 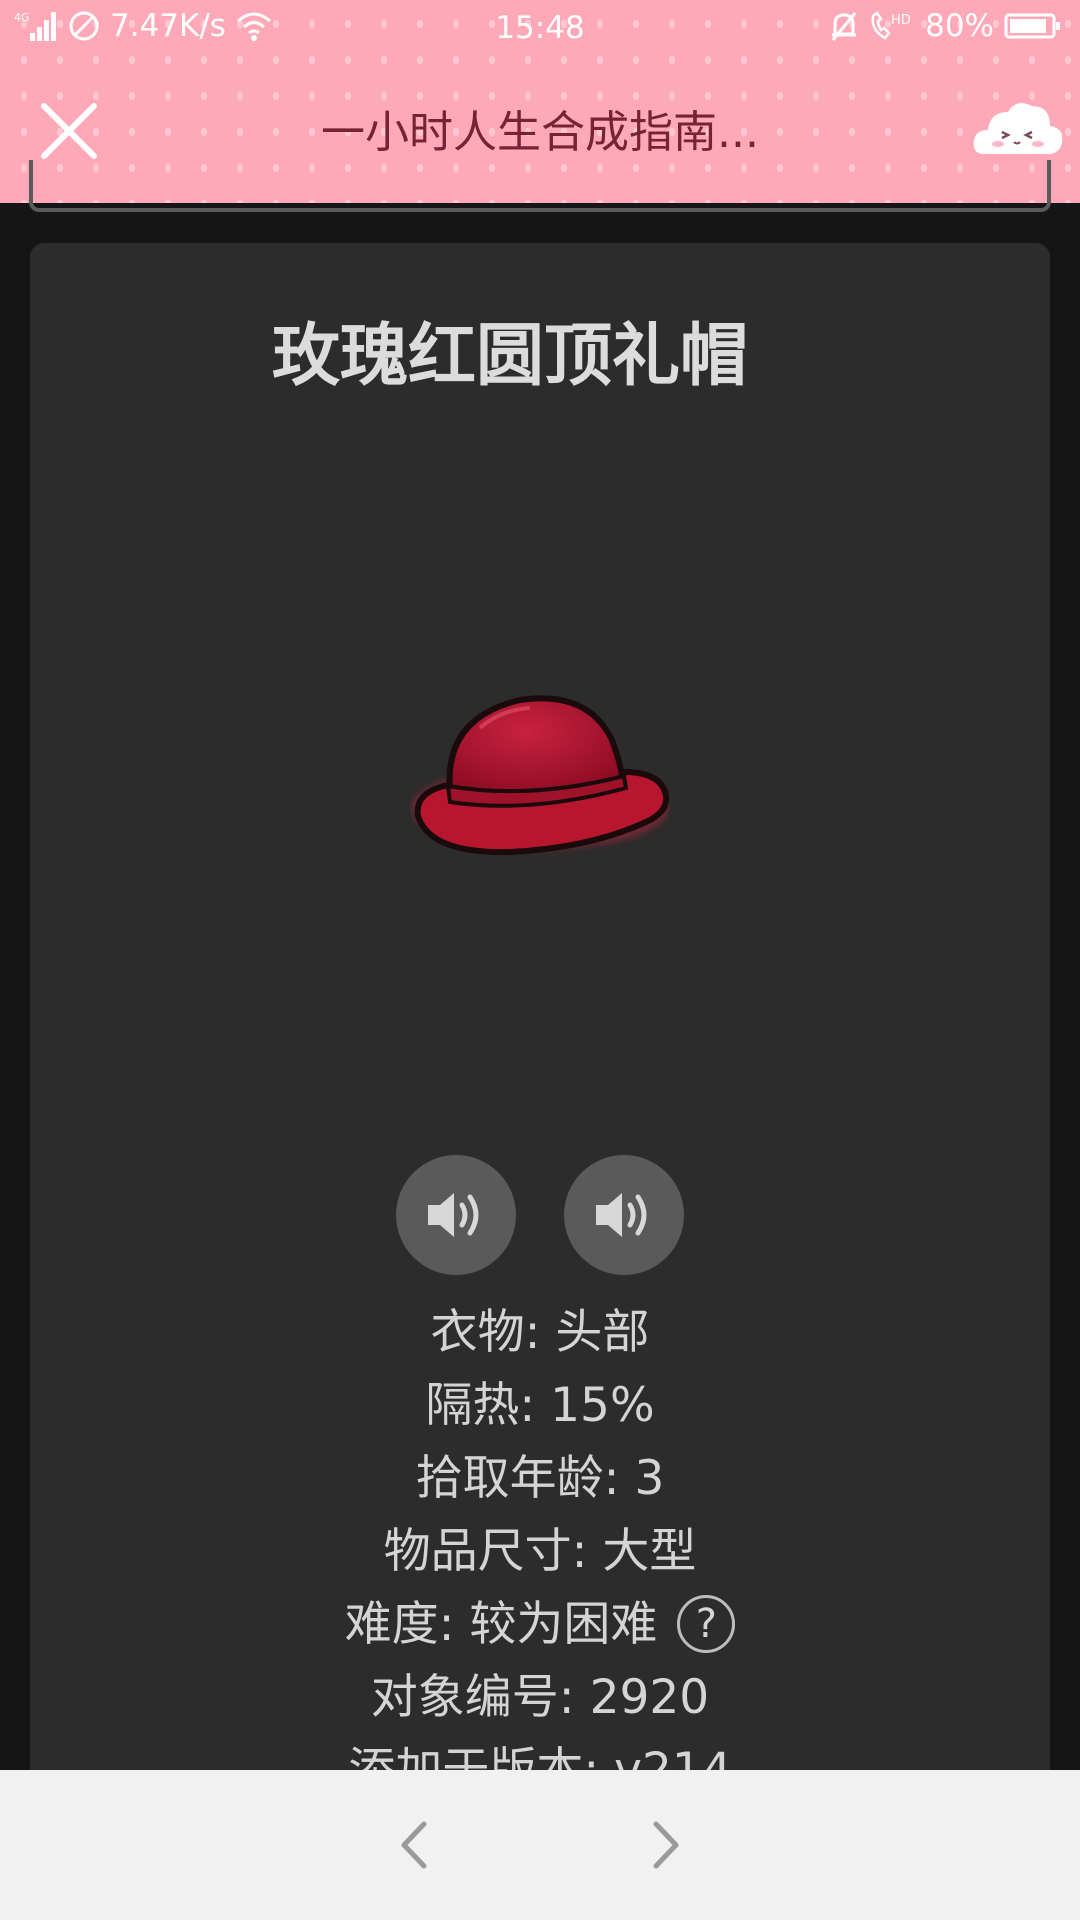 I want to click on back-button, so click(x=415, y=1845).